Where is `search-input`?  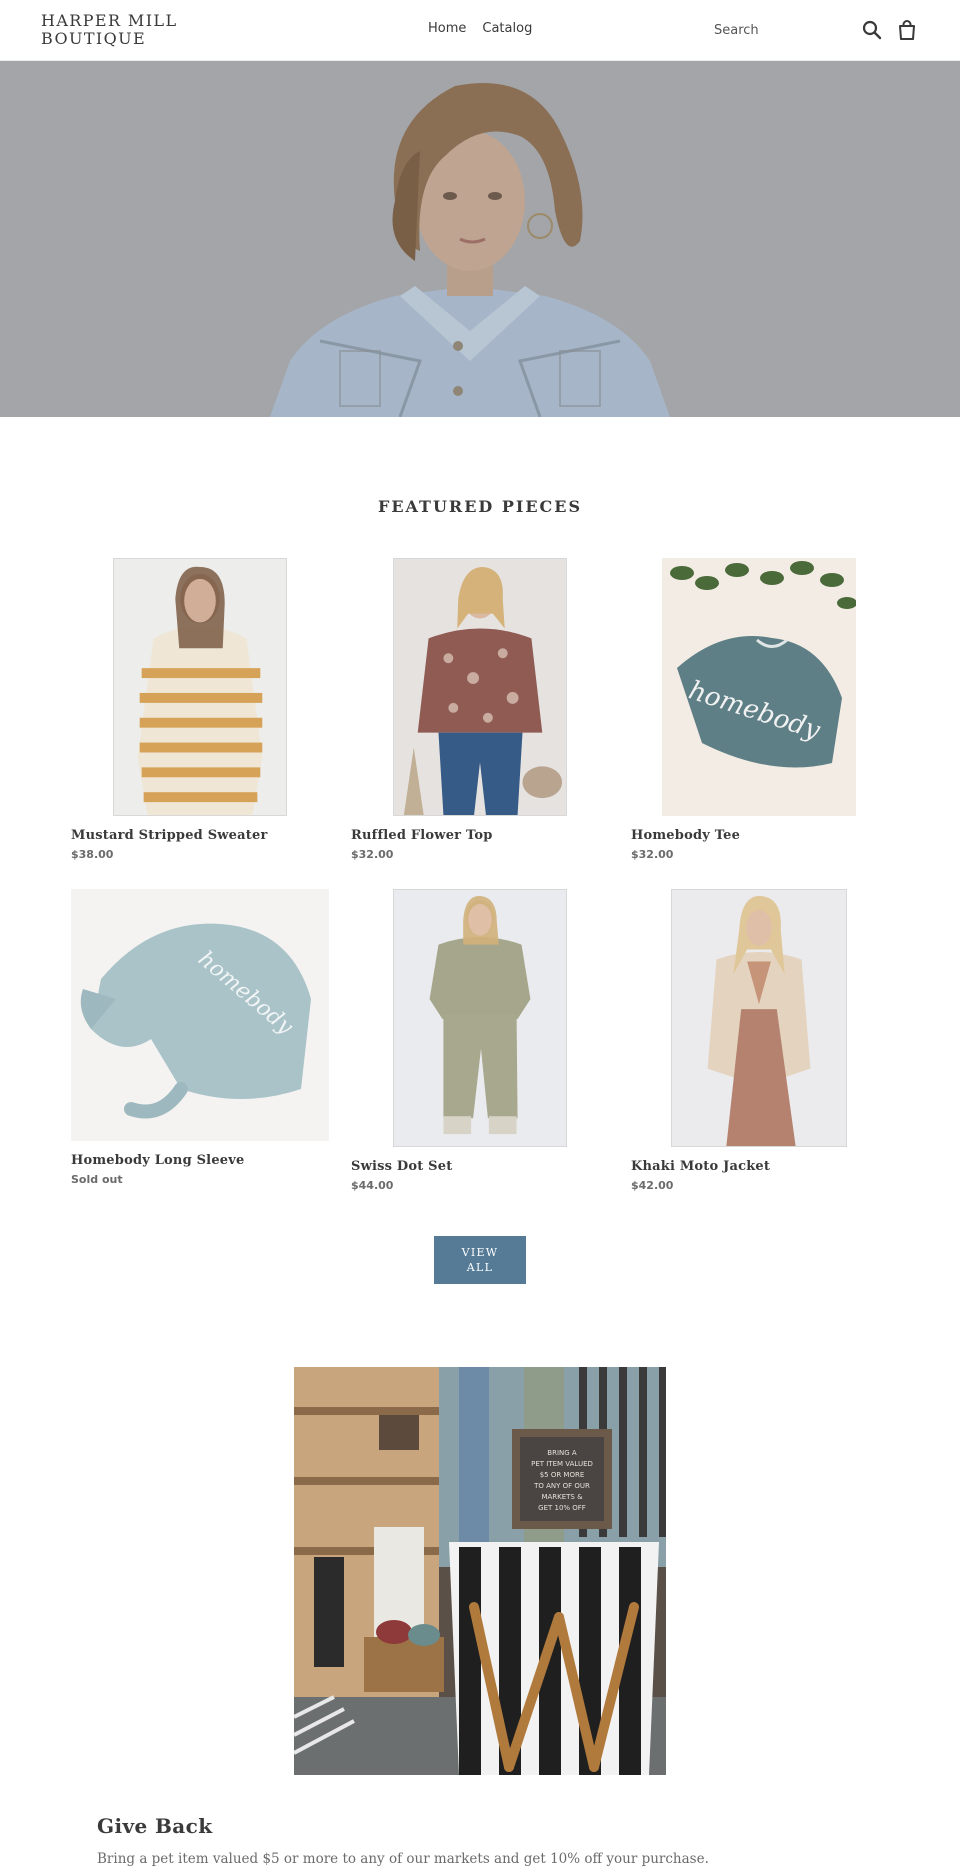 search-input is located at coordinates (775, 30).